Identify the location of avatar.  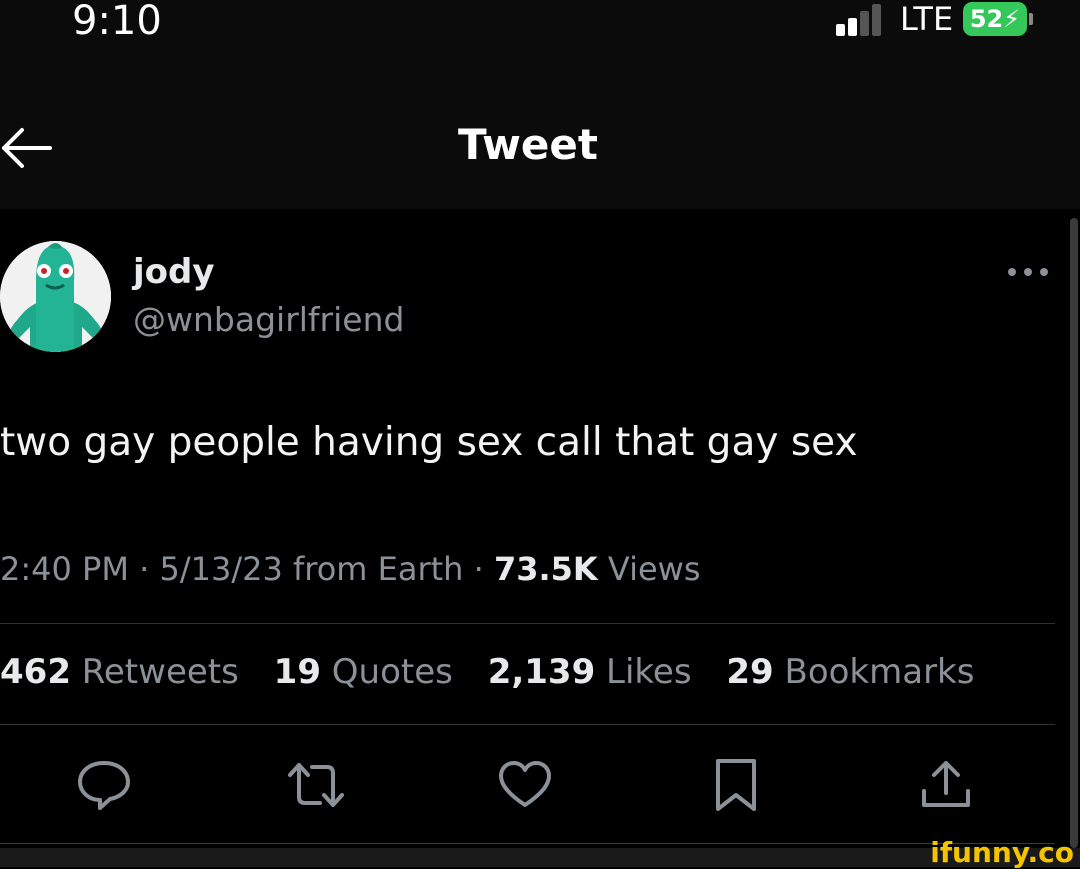
(55, 296).